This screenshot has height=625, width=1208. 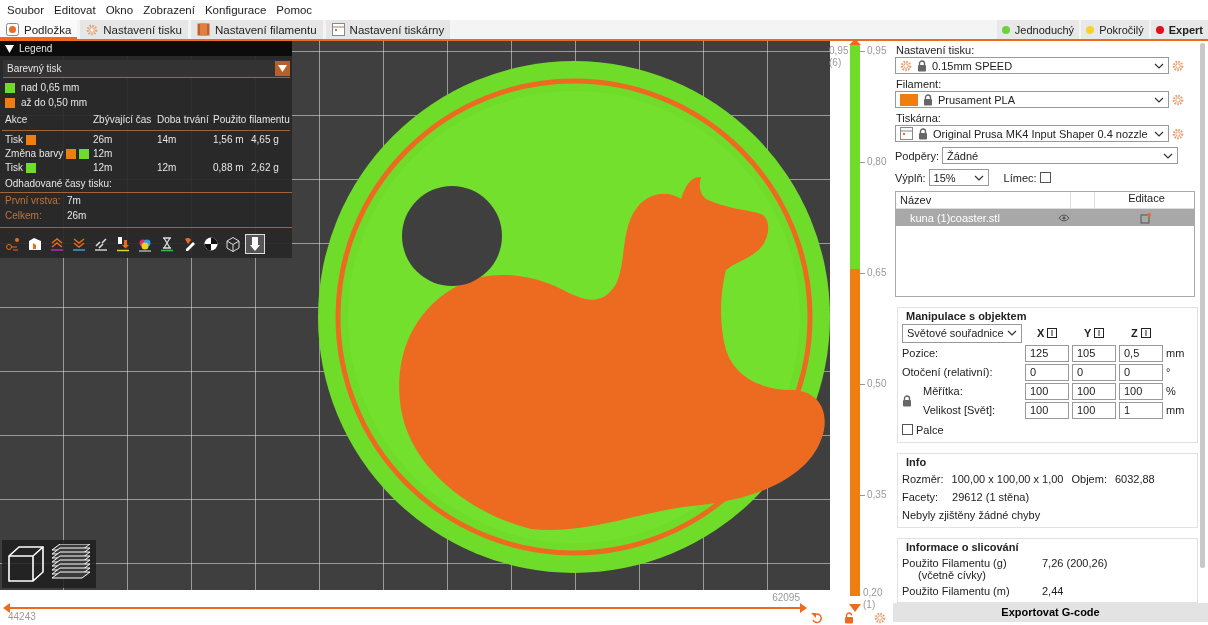 What do you see at coordinates (1032, 133) in the screenshot?
I see `printer-dropdown: Original Prusa MK4 Input Shaper 0.4 nozzle` at bounding box center [1032, 133].